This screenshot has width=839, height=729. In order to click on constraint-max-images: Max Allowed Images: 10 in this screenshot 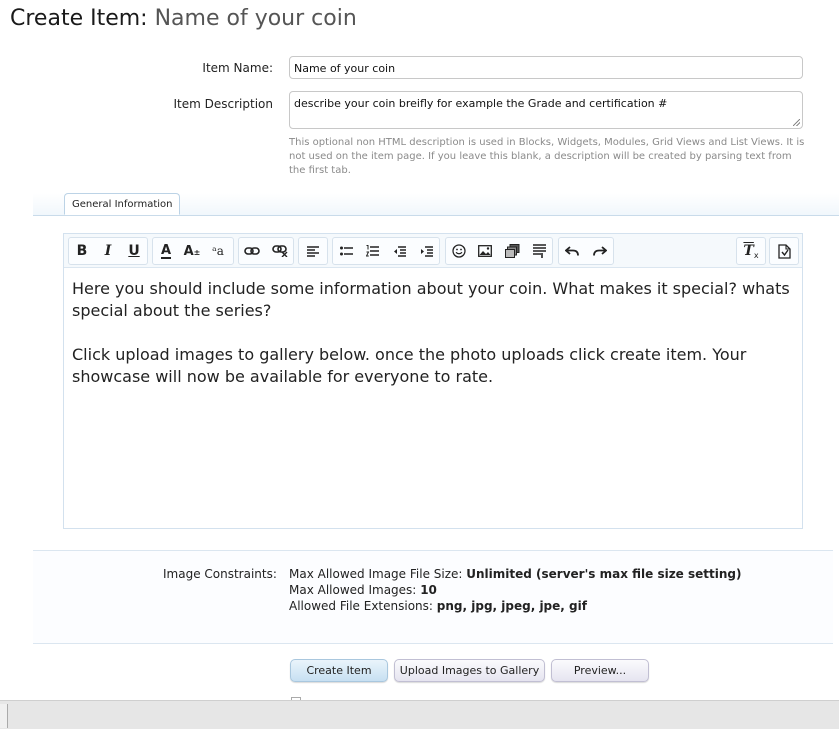, I will do `click(363, 590)`.